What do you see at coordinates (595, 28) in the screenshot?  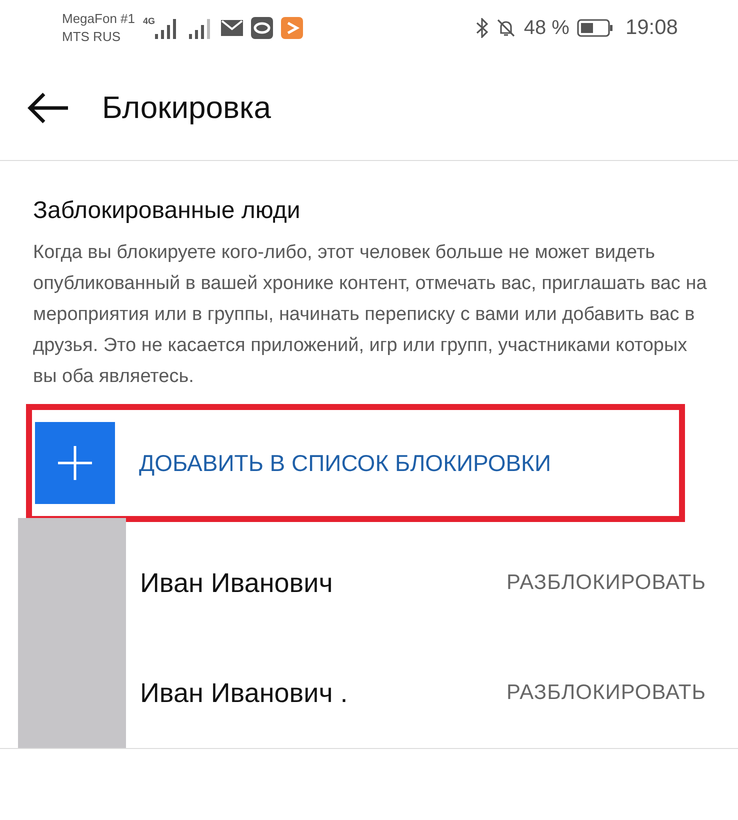 I see `battery-icon` at bounding box center [595, 28].